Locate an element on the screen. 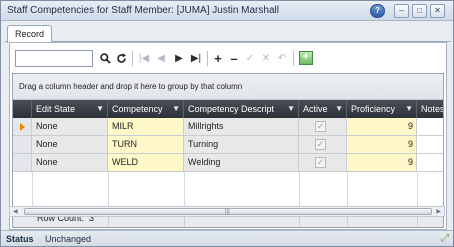 This screenshot has width=454, height=247. table-row: None MILR Millrights ✓ 9 is located at coordinates (228, 127).